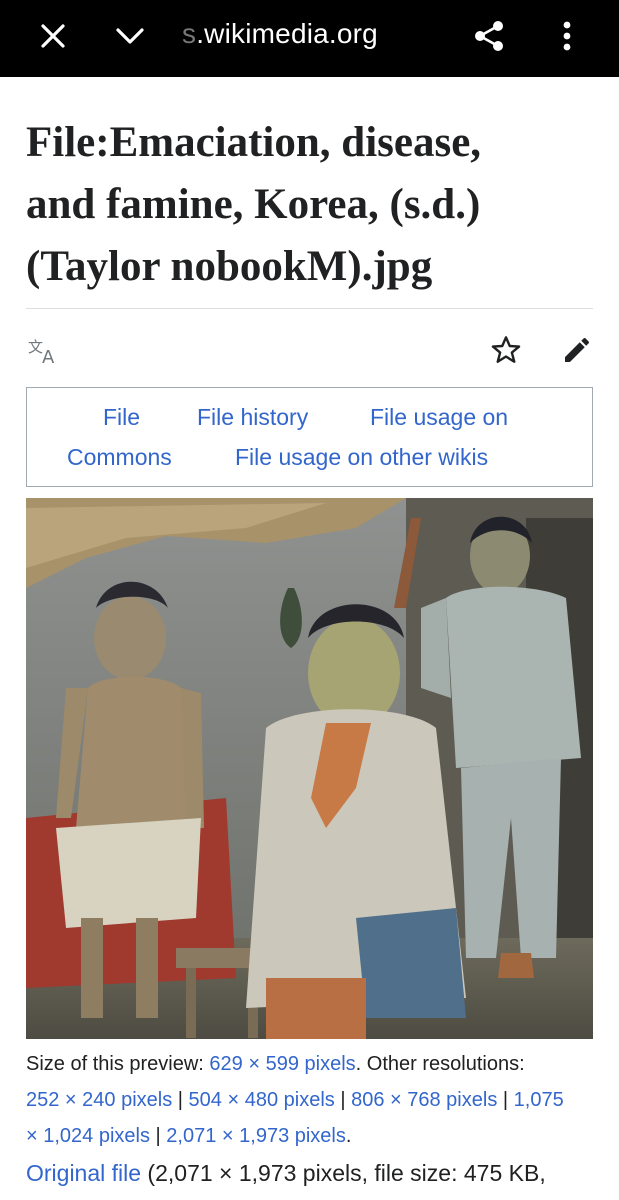 This screenshot has width=619, height=1200. I want to click on tab-file-usage-commons: File usage on, so click(439, 417).